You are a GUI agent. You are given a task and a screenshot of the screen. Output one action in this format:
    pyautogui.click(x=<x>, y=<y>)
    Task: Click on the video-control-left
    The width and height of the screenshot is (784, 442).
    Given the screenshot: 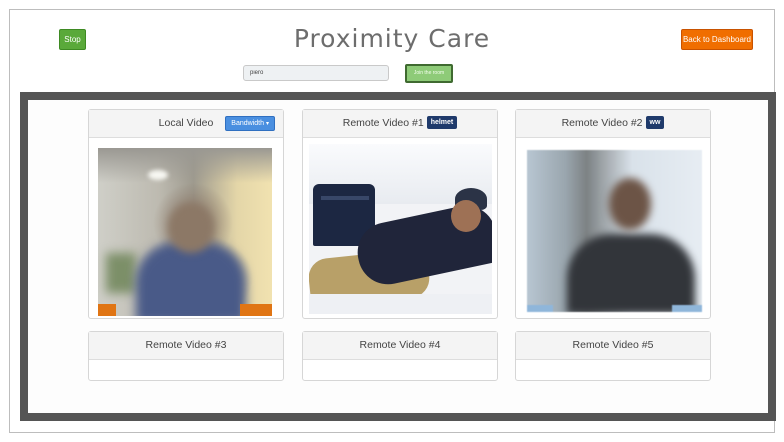 What is the action you would take?
    pyautogui.click(x=107, y=310)
    